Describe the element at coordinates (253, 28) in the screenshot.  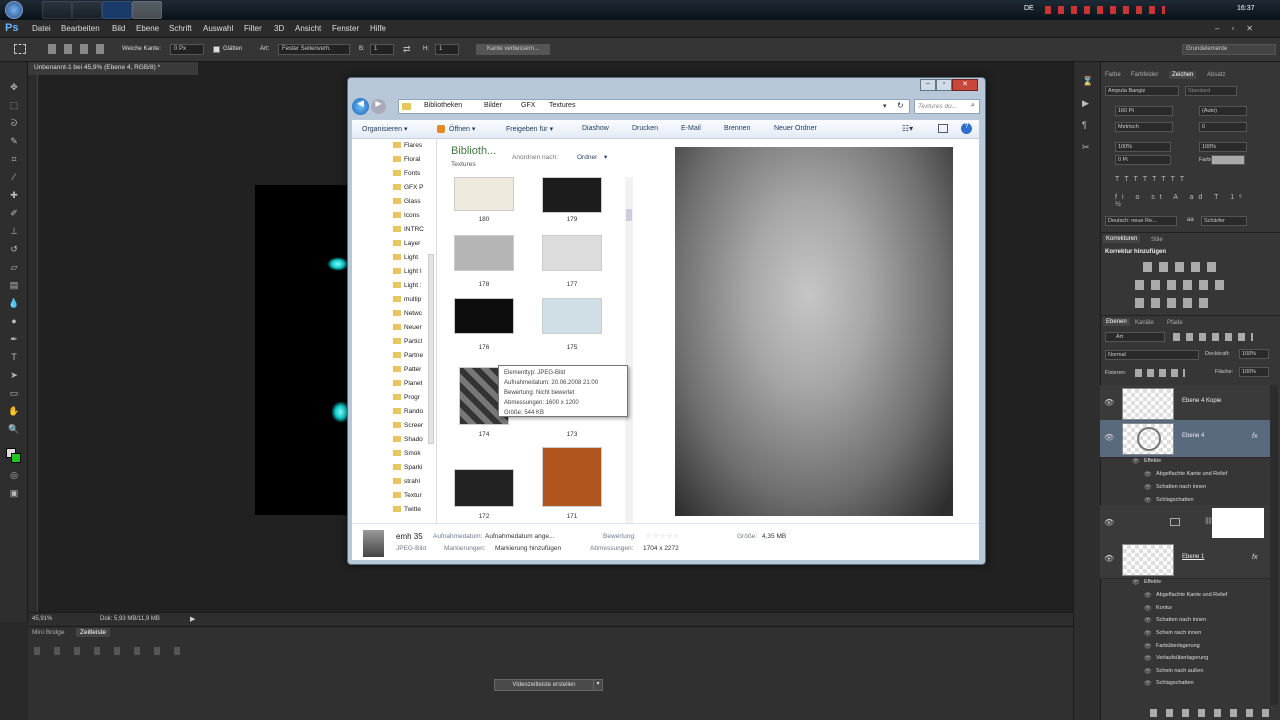
I see `menu-filter: Filter` at that location.